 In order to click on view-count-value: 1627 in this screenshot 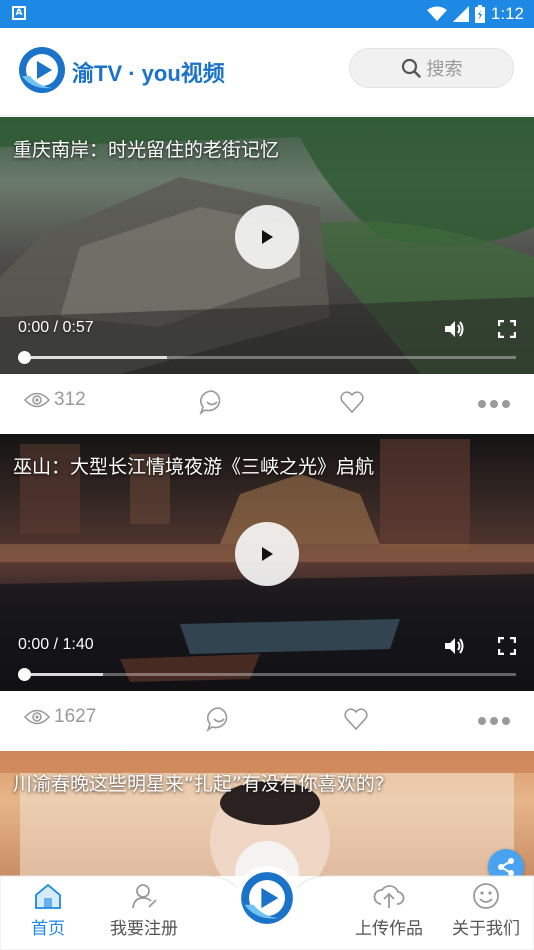, I will do `click(75, 716)`.